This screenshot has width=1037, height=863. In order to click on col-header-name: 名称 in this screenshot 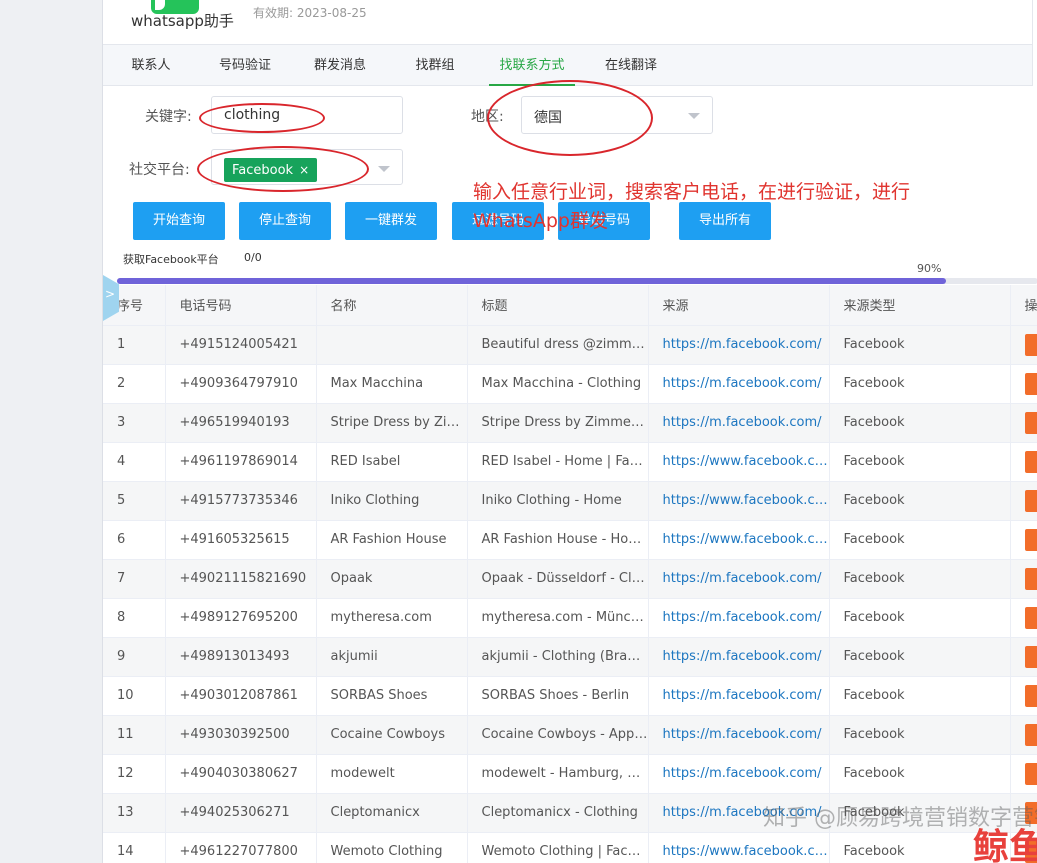, I will do `click(392, 305)`.